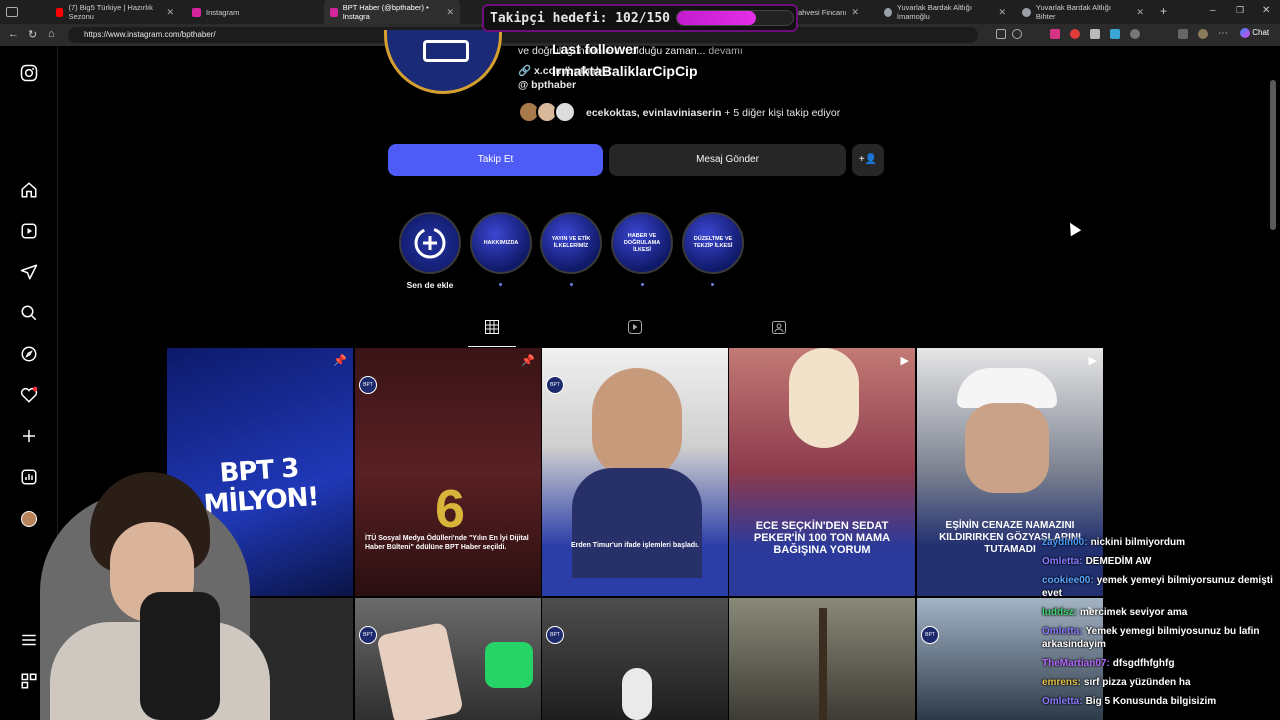 This screenshot has height=720, width=1280. I want to click on page-scrollbar, so click(1273, 155).